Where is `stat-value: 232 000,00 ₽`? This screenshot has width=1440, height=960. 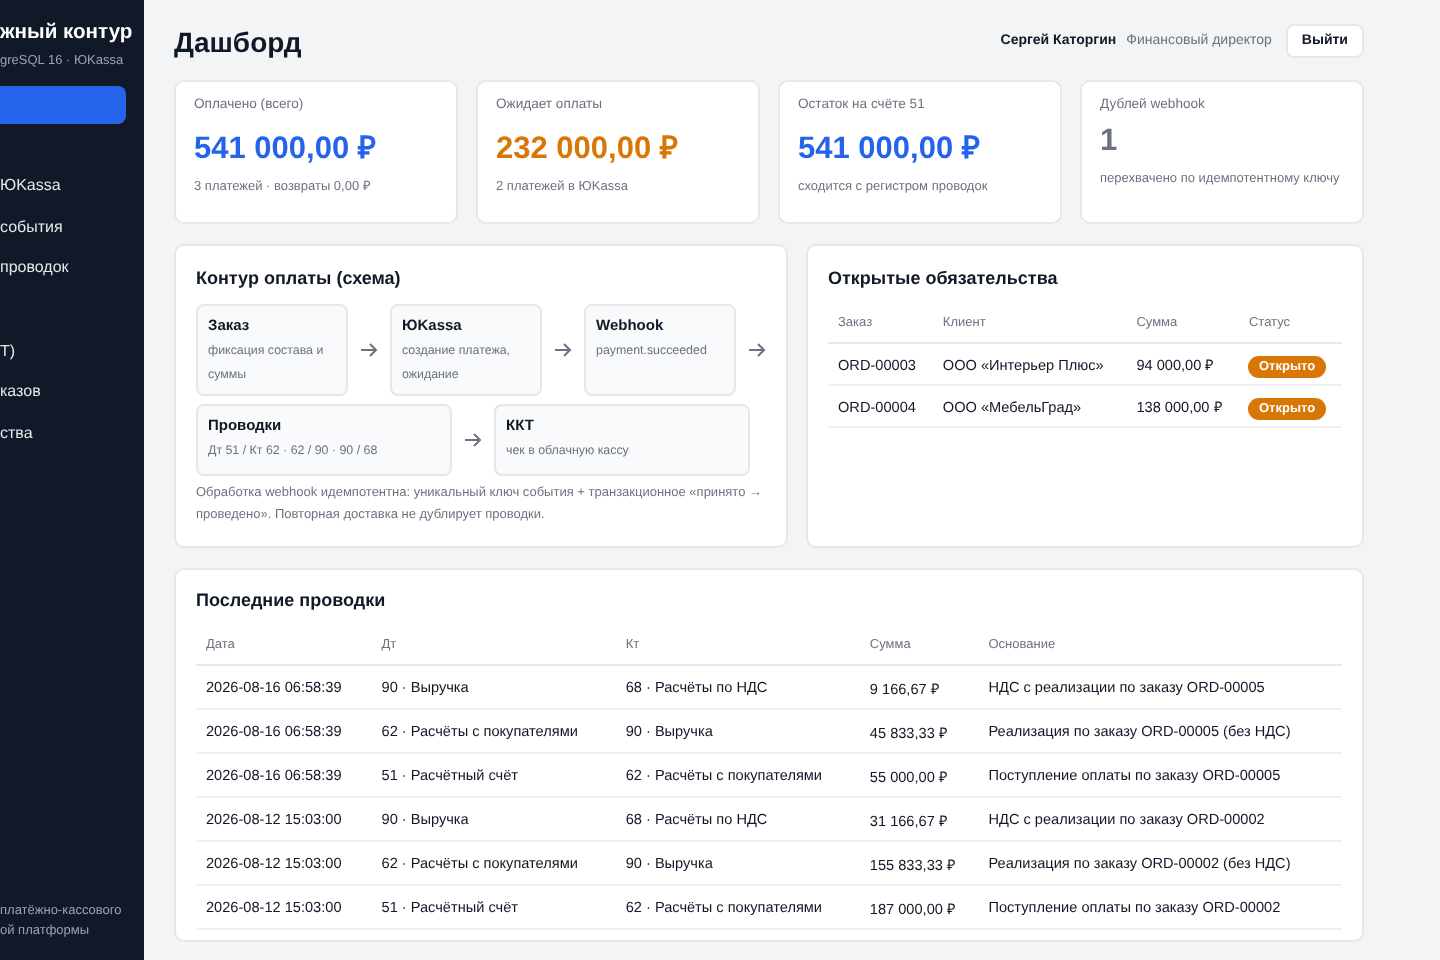
stat-value: 232 000,00 ₽ is located at coordinates (588, 149).